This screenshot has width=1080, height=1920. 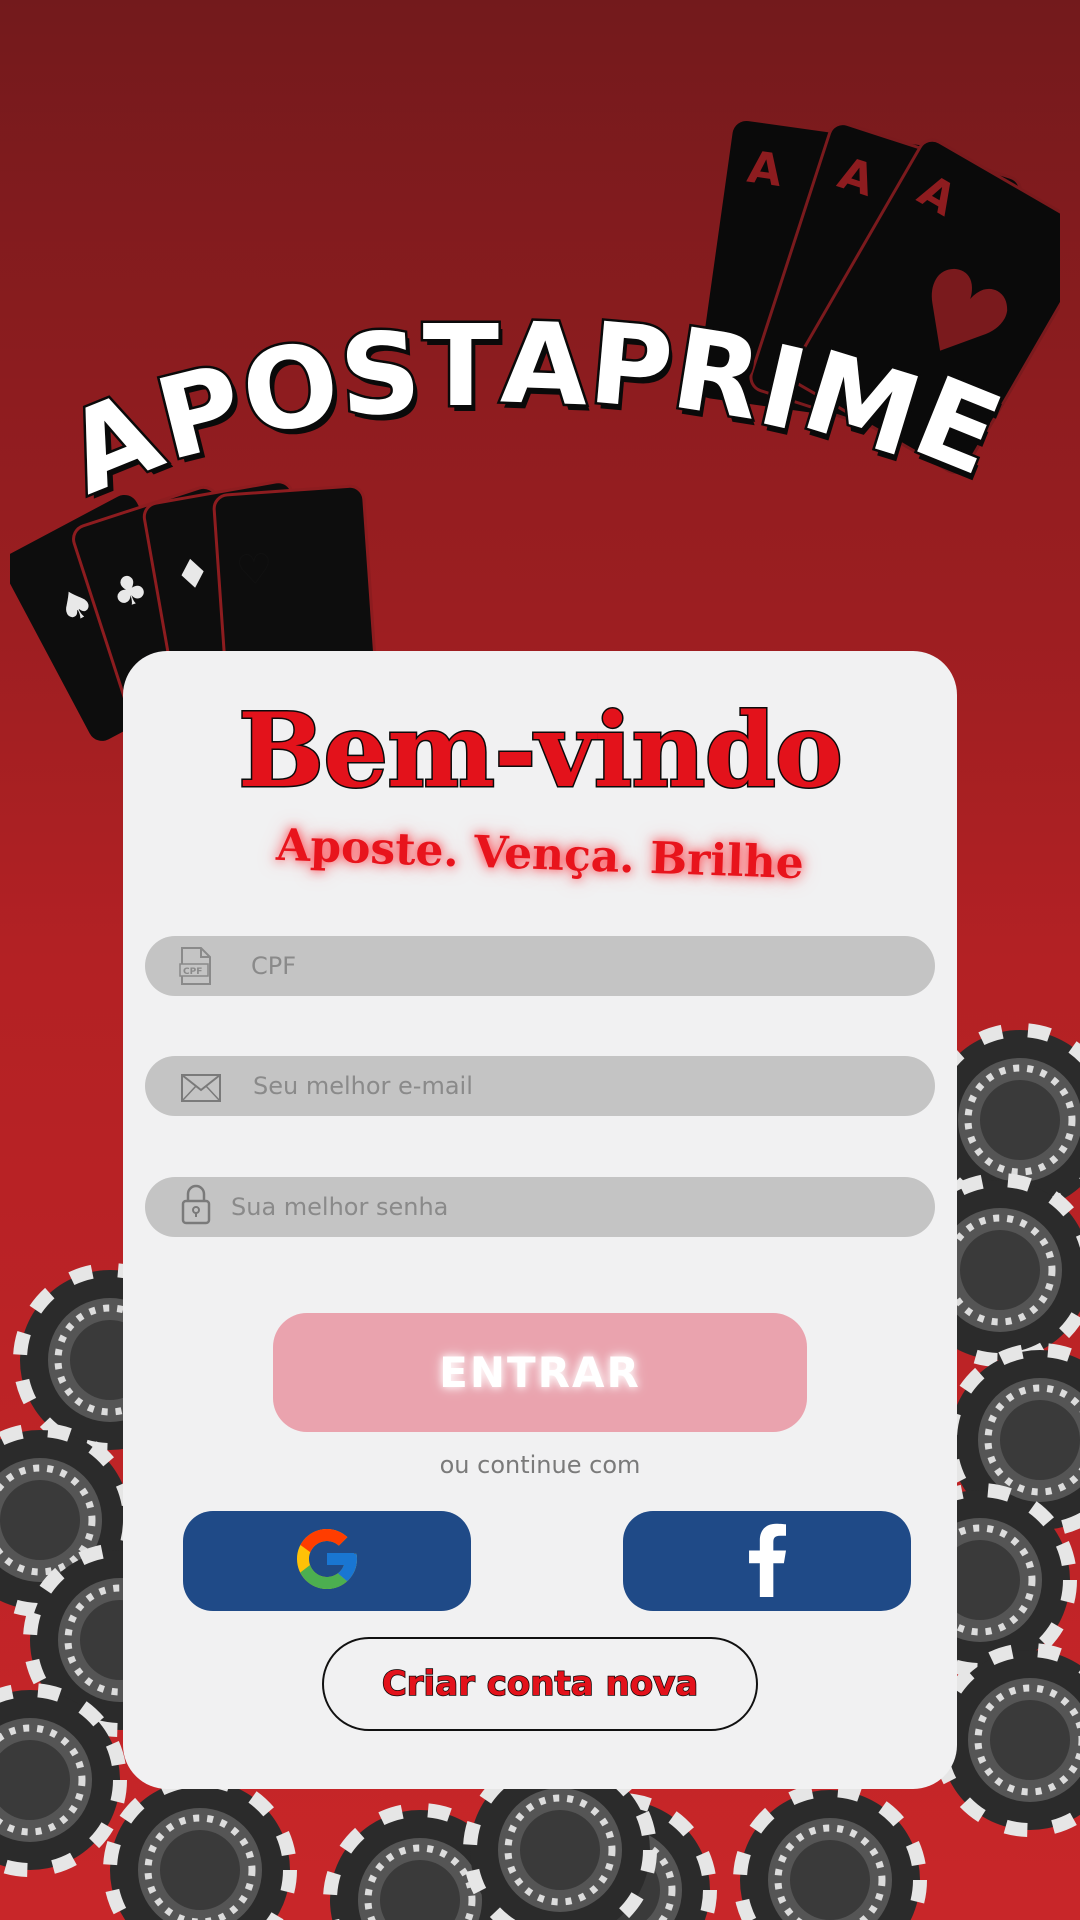 What do you see at coordinates (540, 1465) in the screenshot?
I see `continue-with-label: ou continue com` at bounding box center [540, 1465].